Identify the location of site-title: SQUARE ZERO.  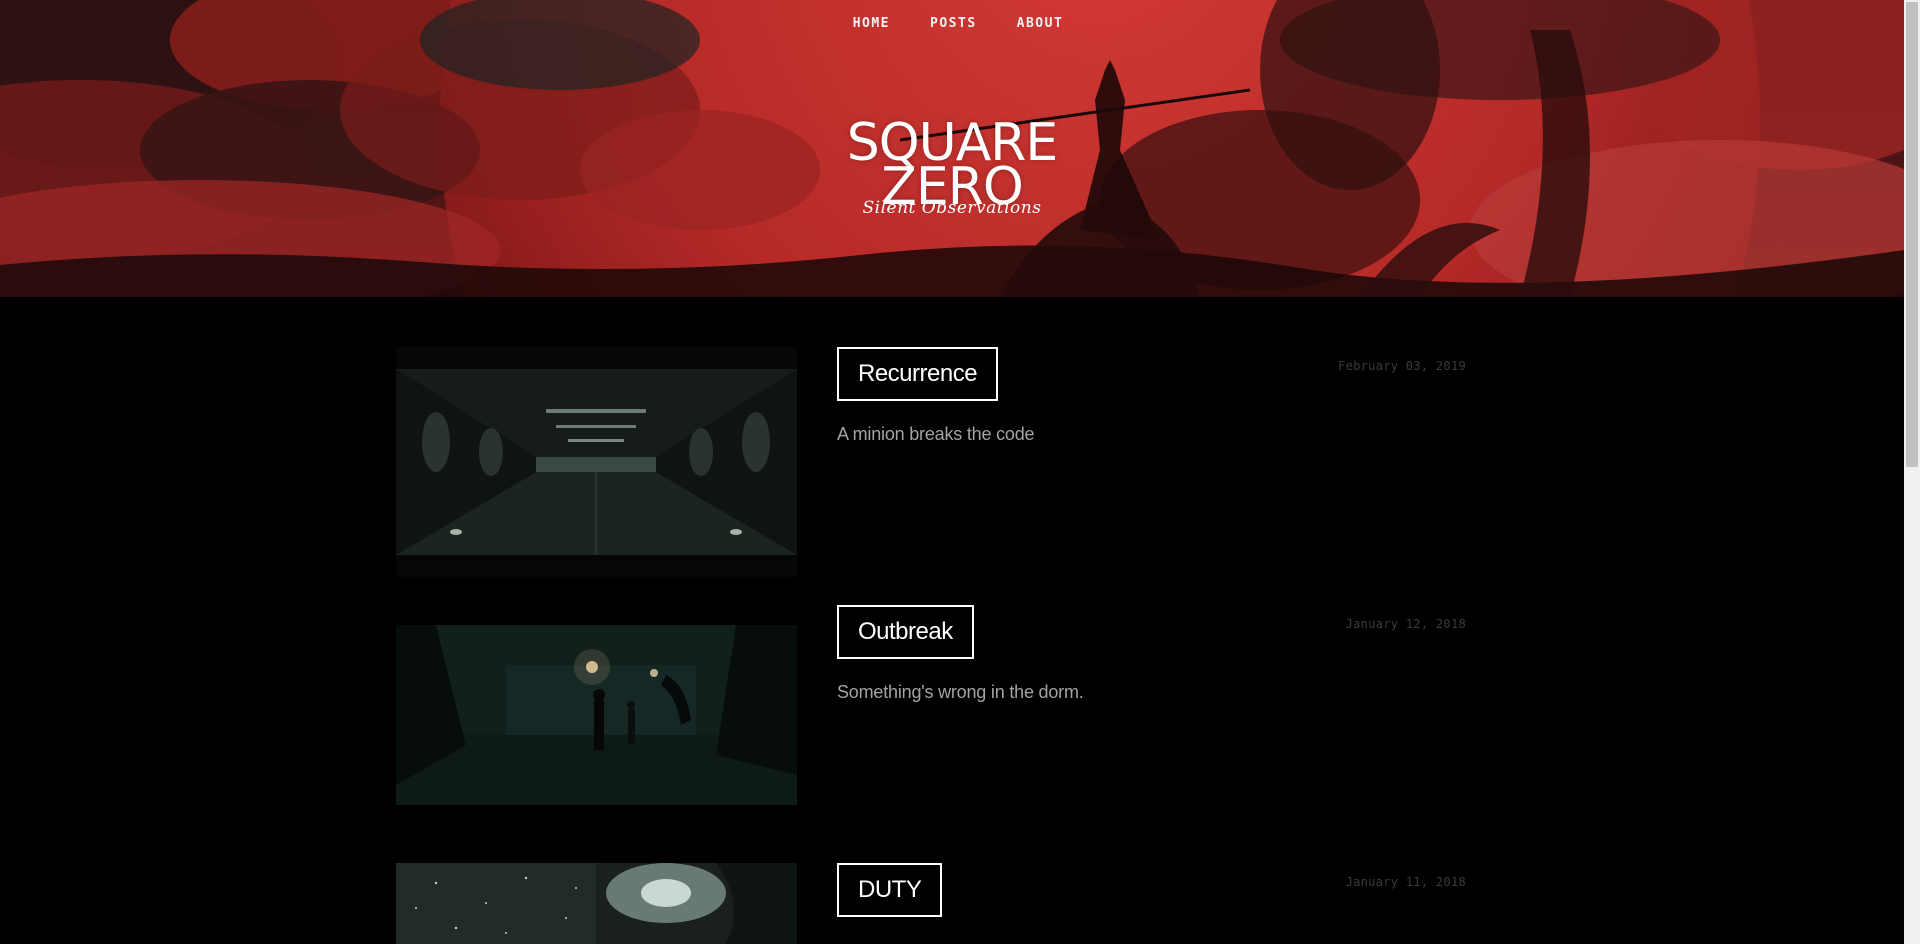
(952, 165).